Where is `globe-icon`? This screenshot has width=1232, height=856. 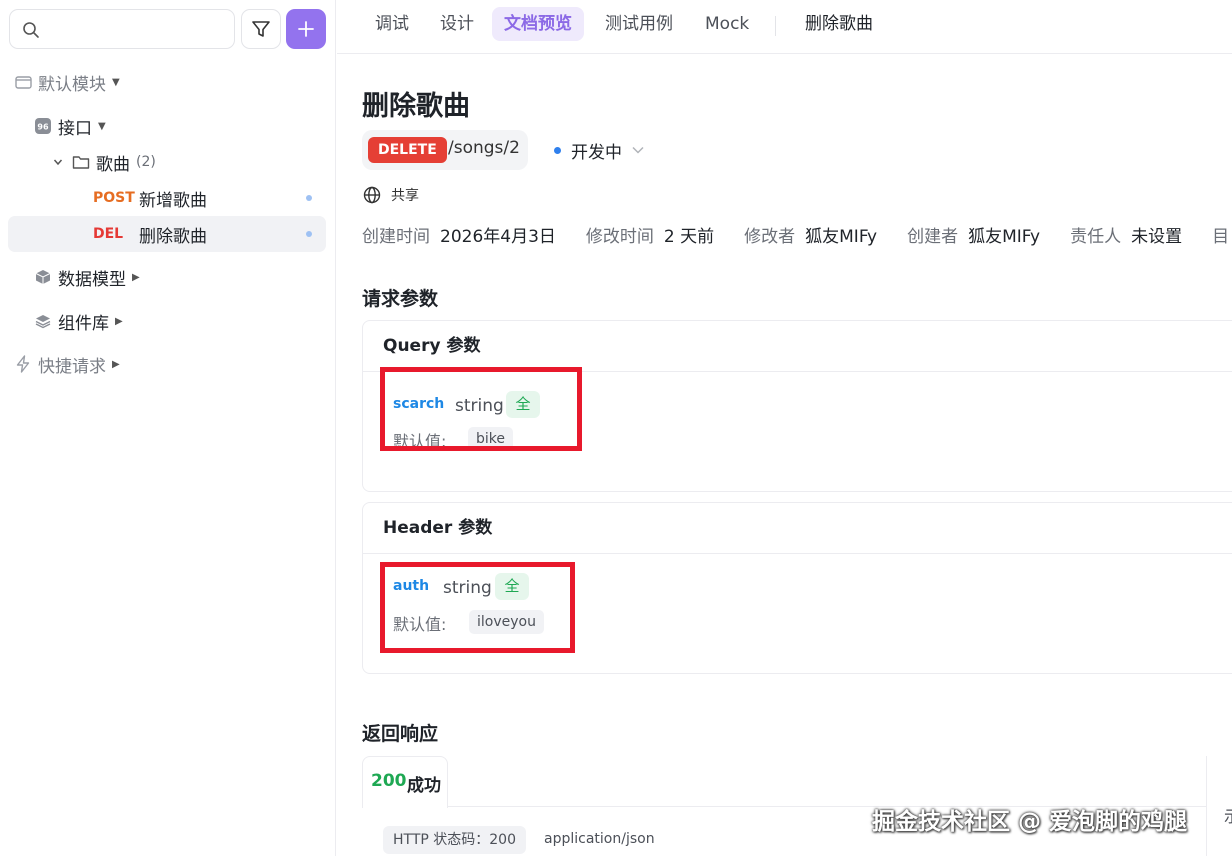 globe-icon is located at coordinates (372, 195).